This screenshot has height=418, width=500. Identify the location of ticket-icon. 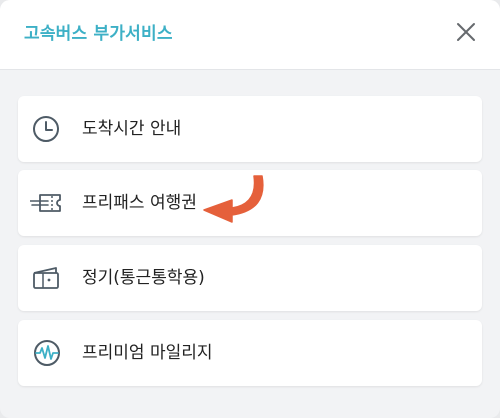
(48, 203).